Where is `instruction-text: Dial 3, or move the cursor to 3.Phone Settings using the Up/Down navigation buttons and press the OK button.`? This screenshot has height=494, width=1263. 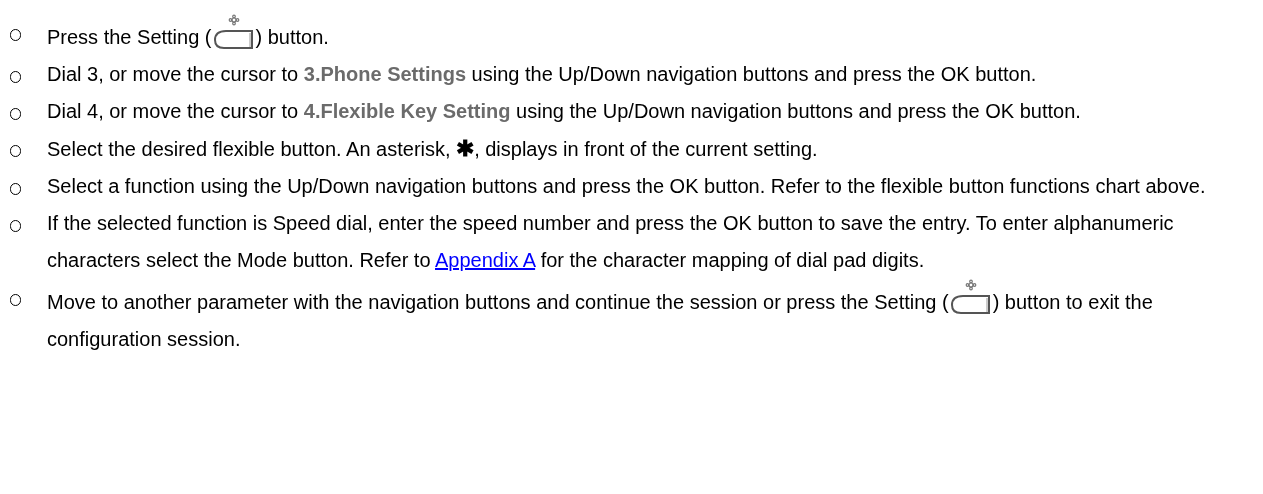
instruction-text: Dial 3, or move the cursor to 3.Phone Settings using the Up/Down navigation buttons and press the OK button. is located at coordinates (542, 74).